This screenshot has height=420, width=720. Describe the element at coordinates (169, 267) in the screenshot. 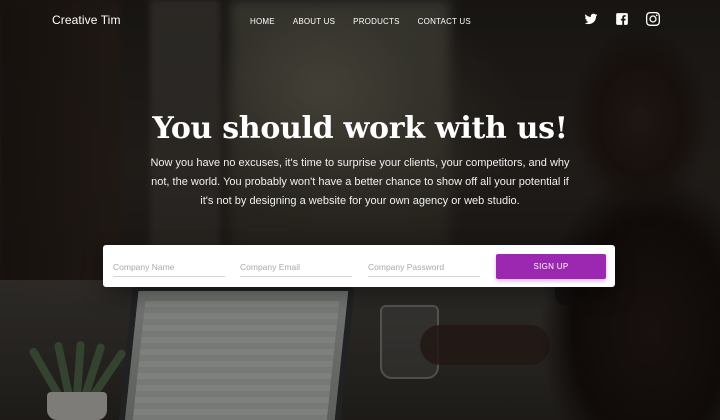

I see `company-name-input` at that location.